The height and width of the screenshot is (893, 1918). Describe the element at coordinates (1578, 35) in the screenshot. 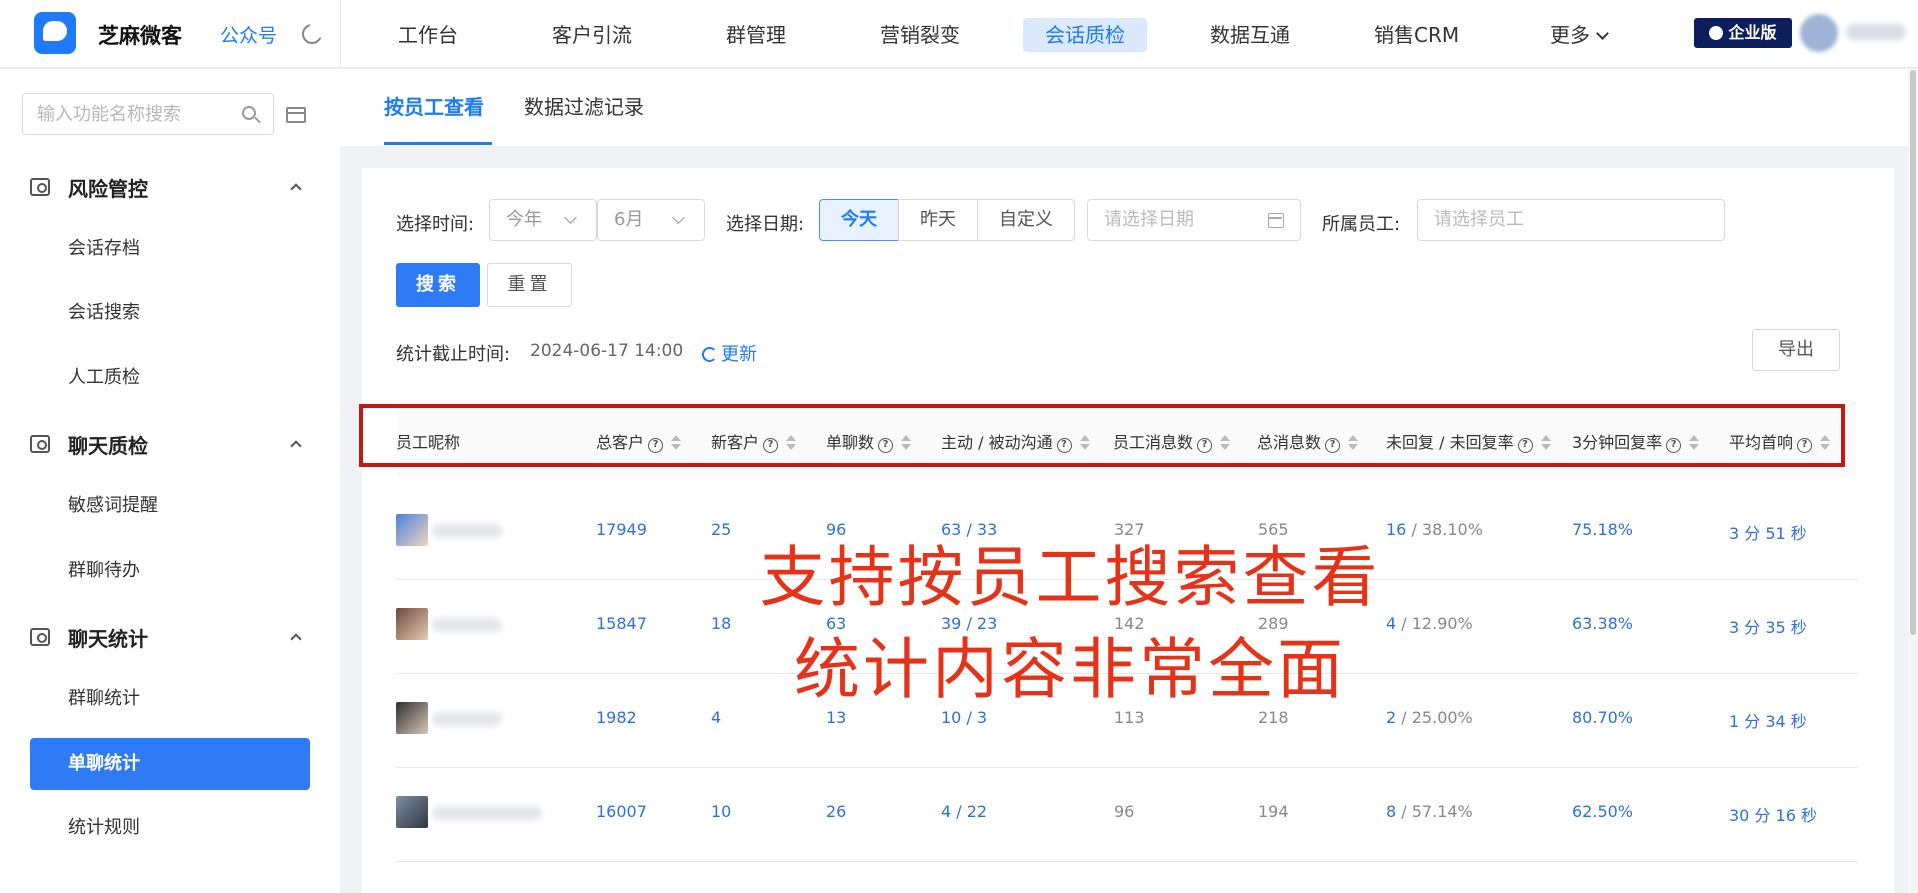

I see `nav-more: 更多` at that location.